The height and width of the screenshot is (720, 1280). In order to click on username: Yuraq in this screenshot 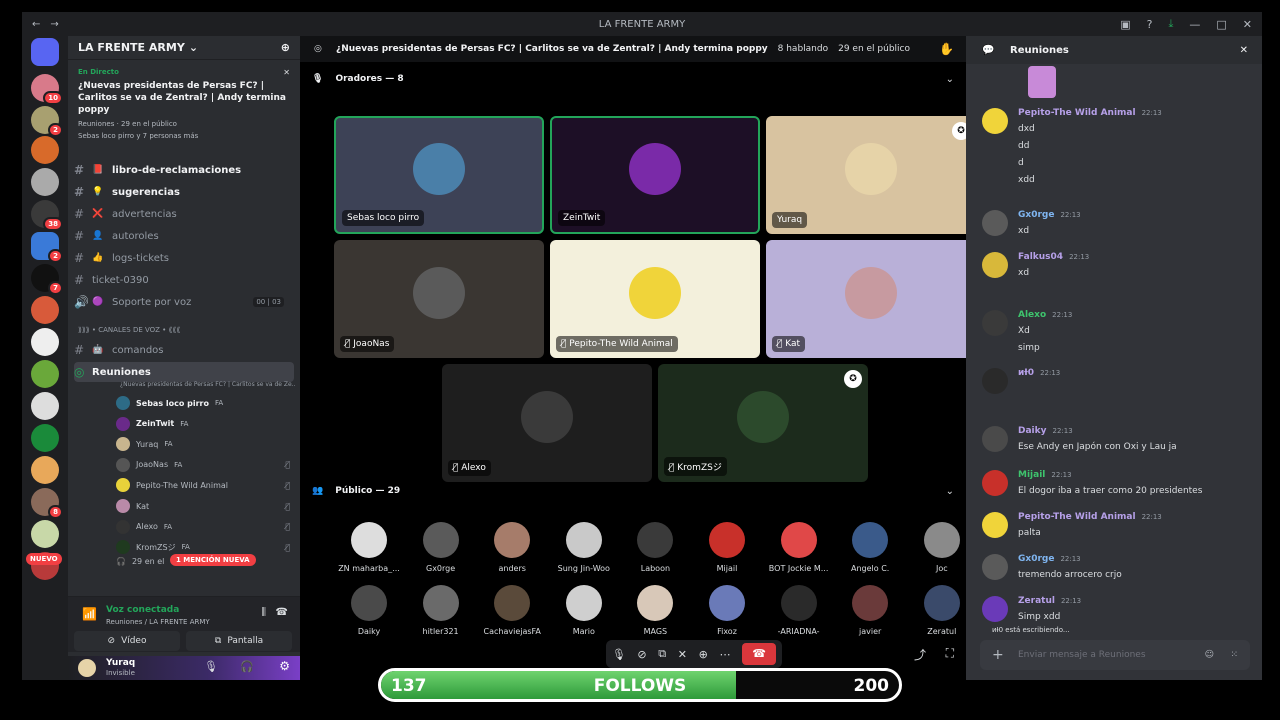, I will do `click(120, 663)`.